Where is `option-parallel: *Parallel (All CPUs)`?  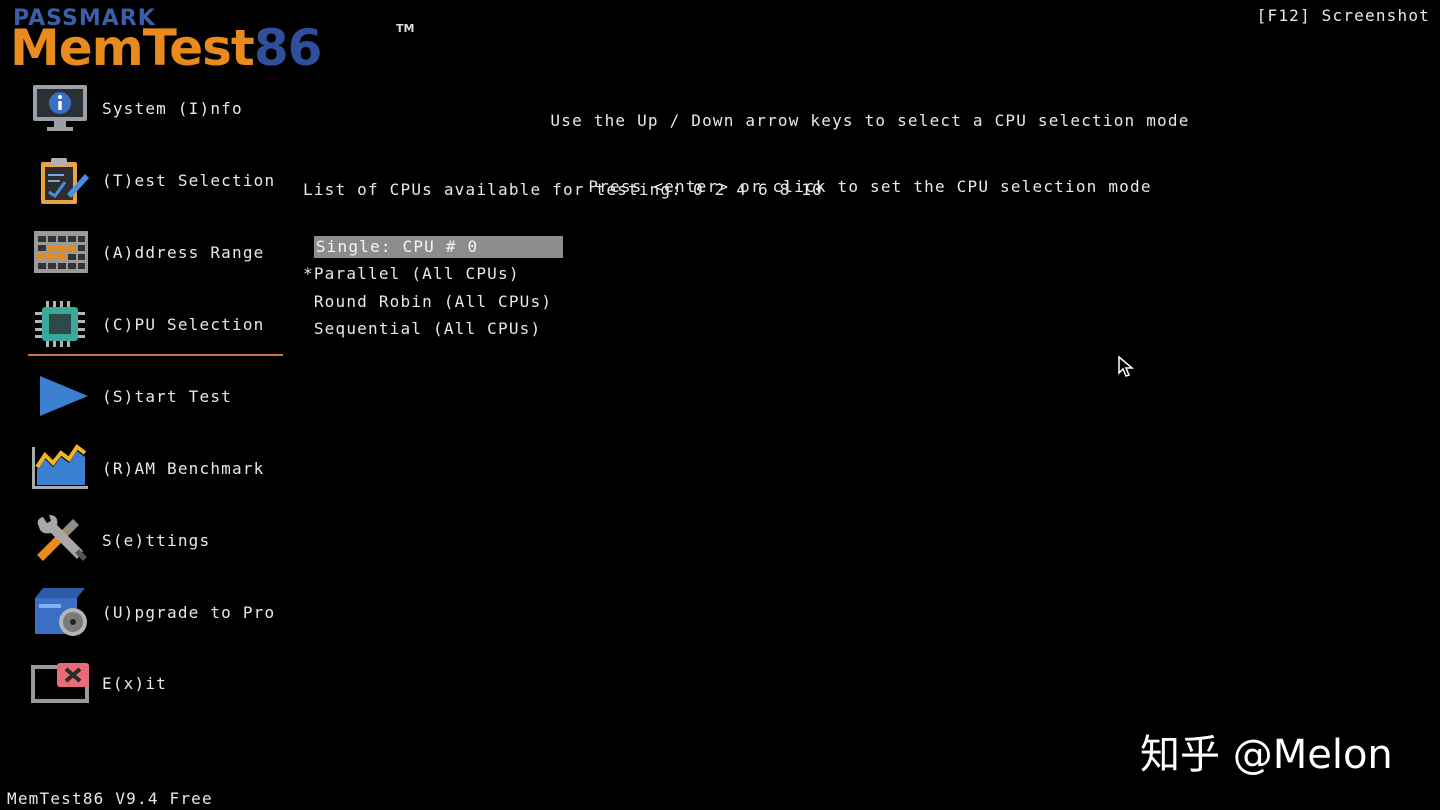
option-parallel: *Parallel (All CPUs) is located at coordinates (411, 274).